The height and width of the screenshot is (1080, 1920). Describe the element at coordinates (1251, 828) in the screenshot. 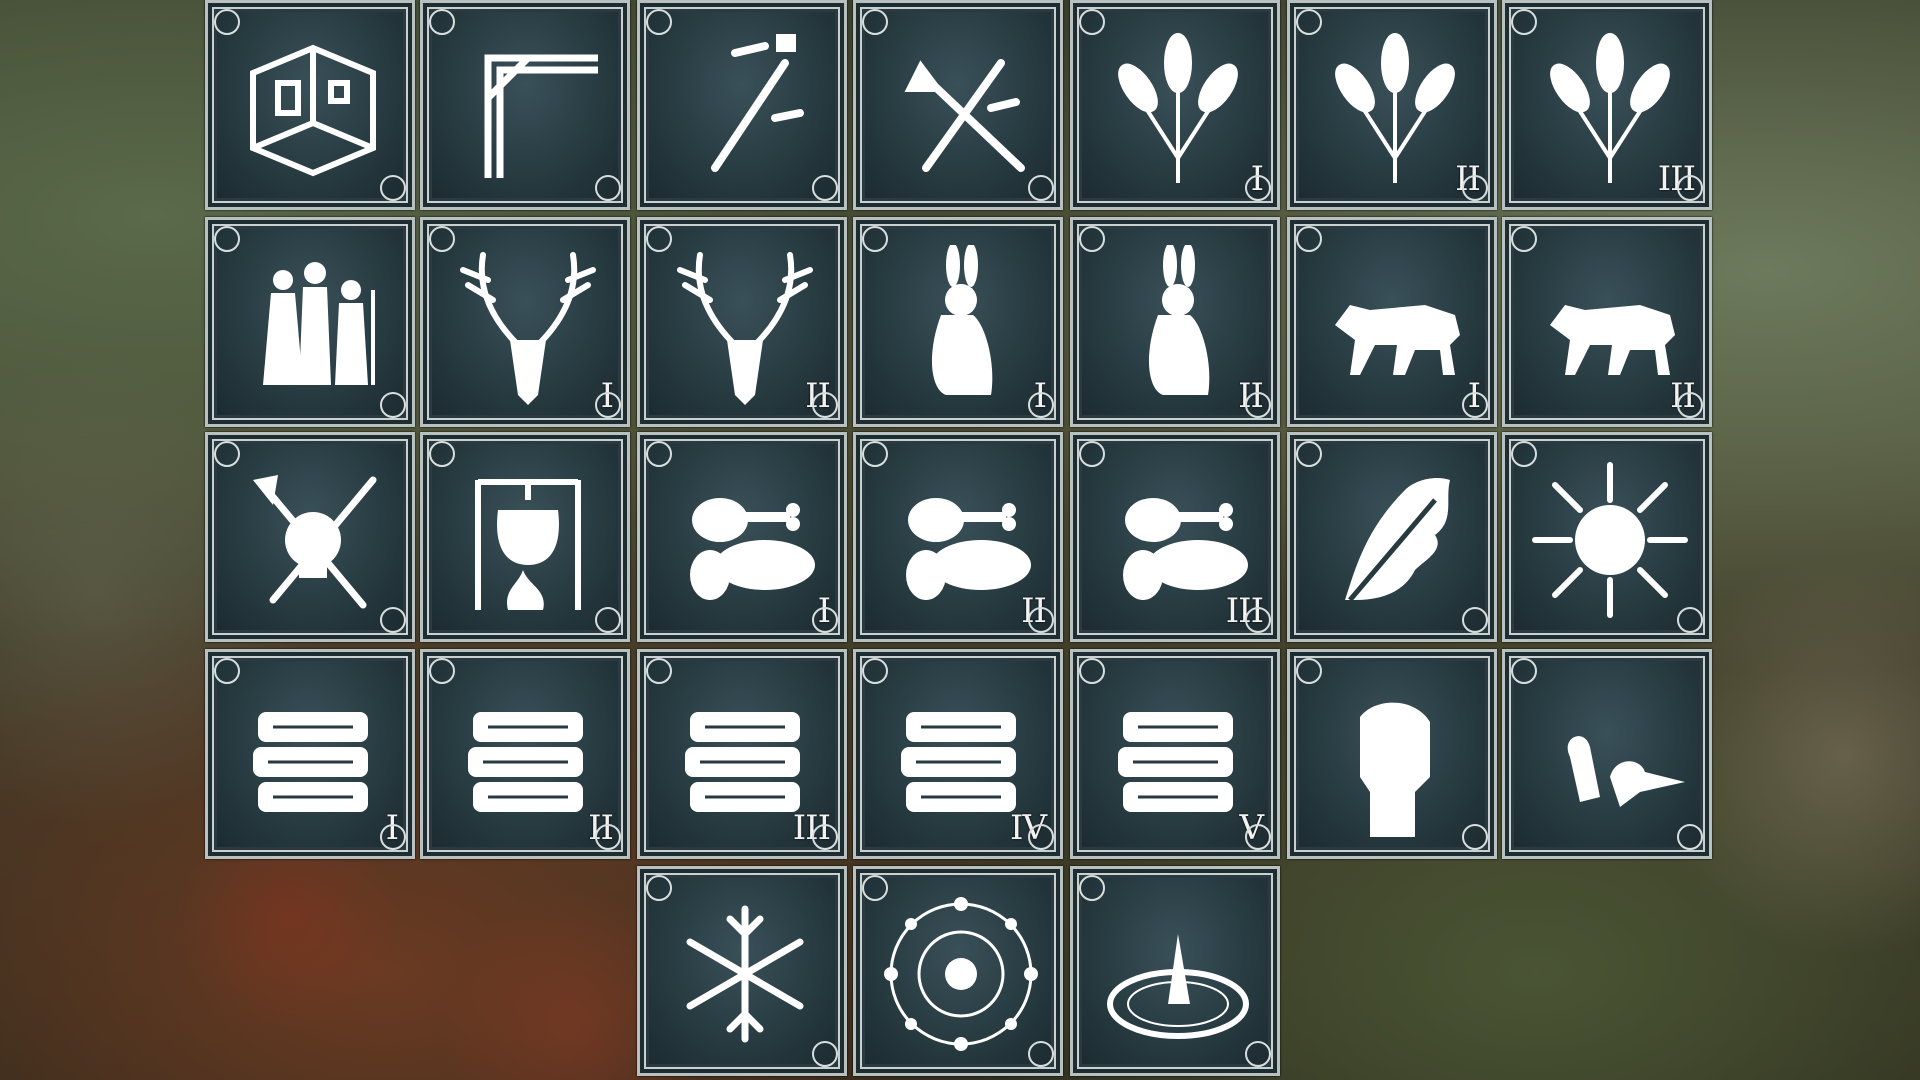

I see `tier-label: V` at that location.